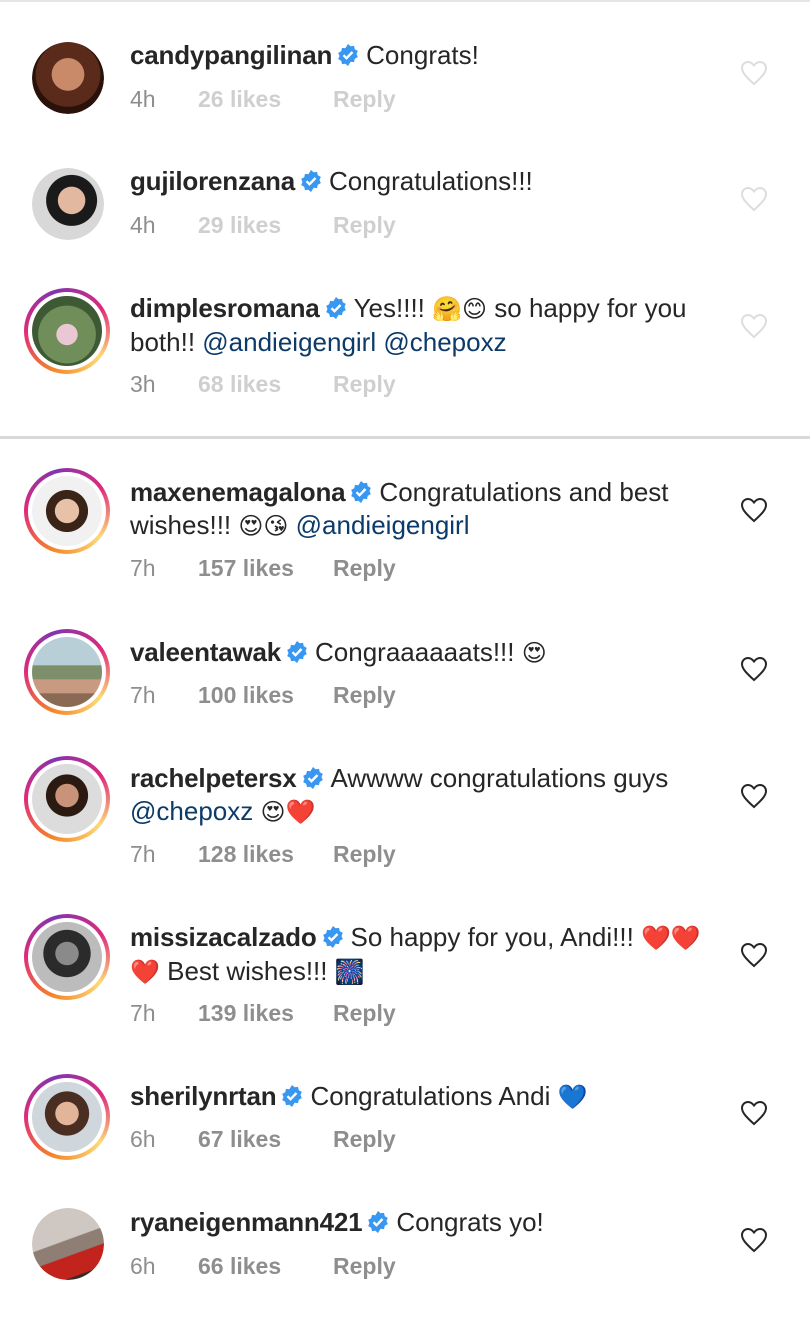 The image size is (810, 1320). Describe the element at coordinates (288, 812) in the screenshot. I see `emoji: 😍❤️` at that location.